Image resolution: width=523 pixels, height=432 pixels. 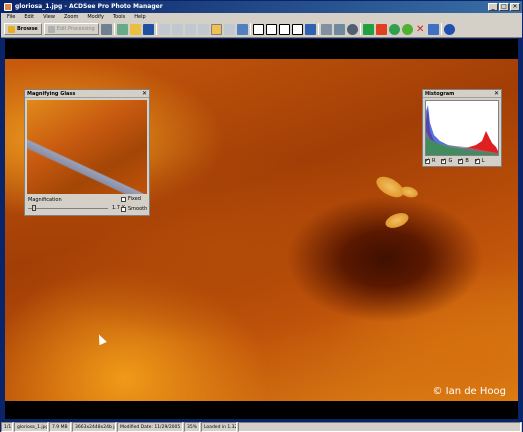 I want to click on status-load-time: Loaded in 1.32 s, so click(x=219, y=427).